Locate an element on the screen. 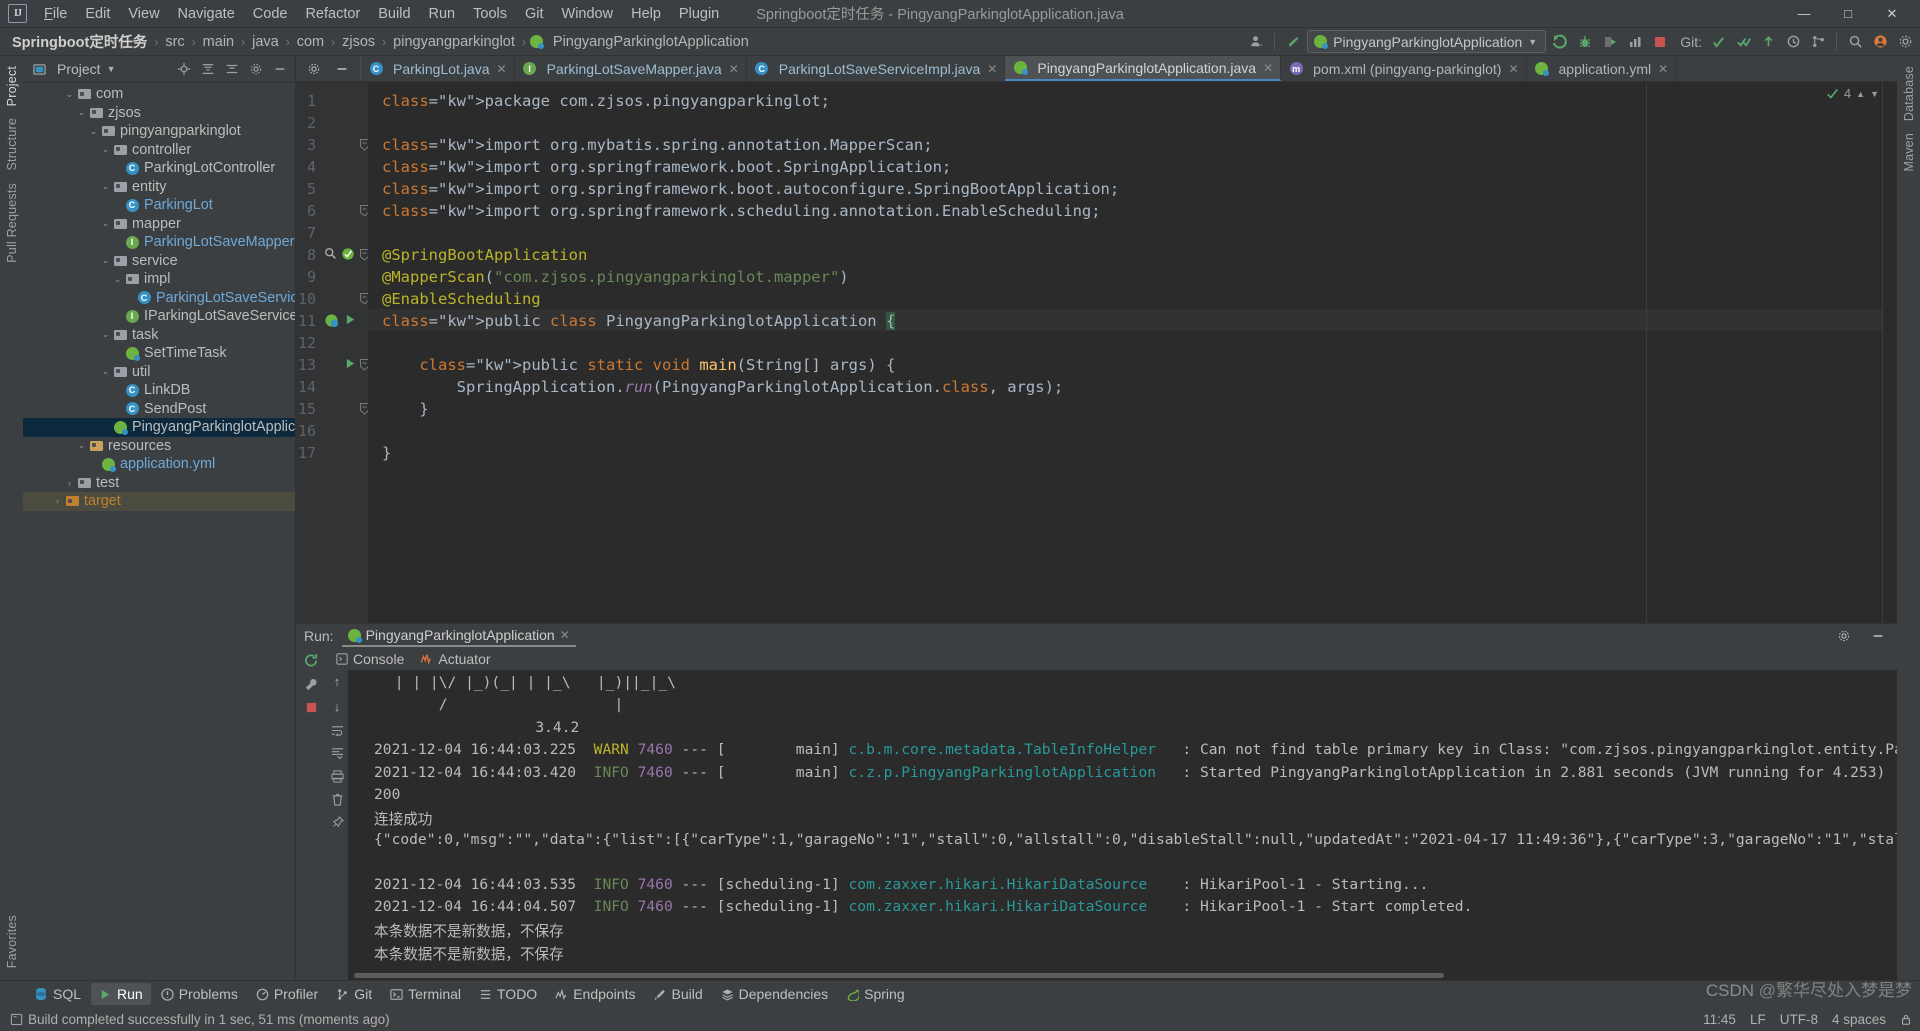 The image size is (1920, 1031). code-line: @SpringBootApplication is located at coordinates (484, 255).